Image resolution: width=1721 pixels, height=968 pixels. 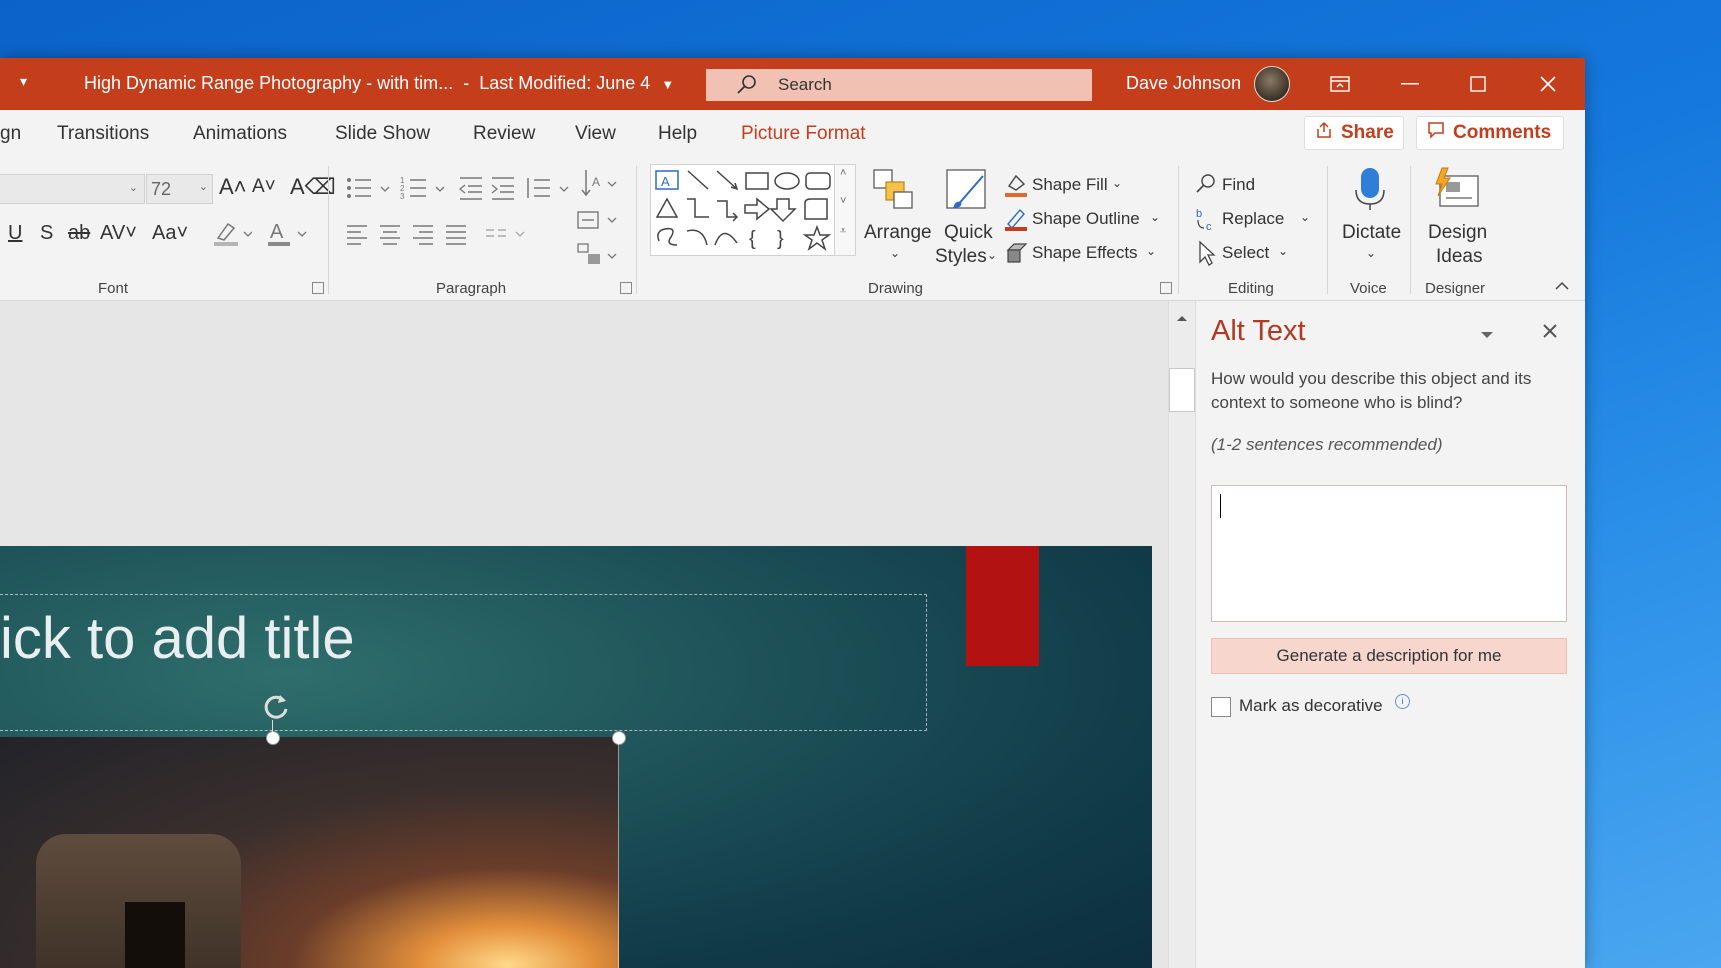 I want to click on text-direction-icon: A, so click(x=600, y=185).